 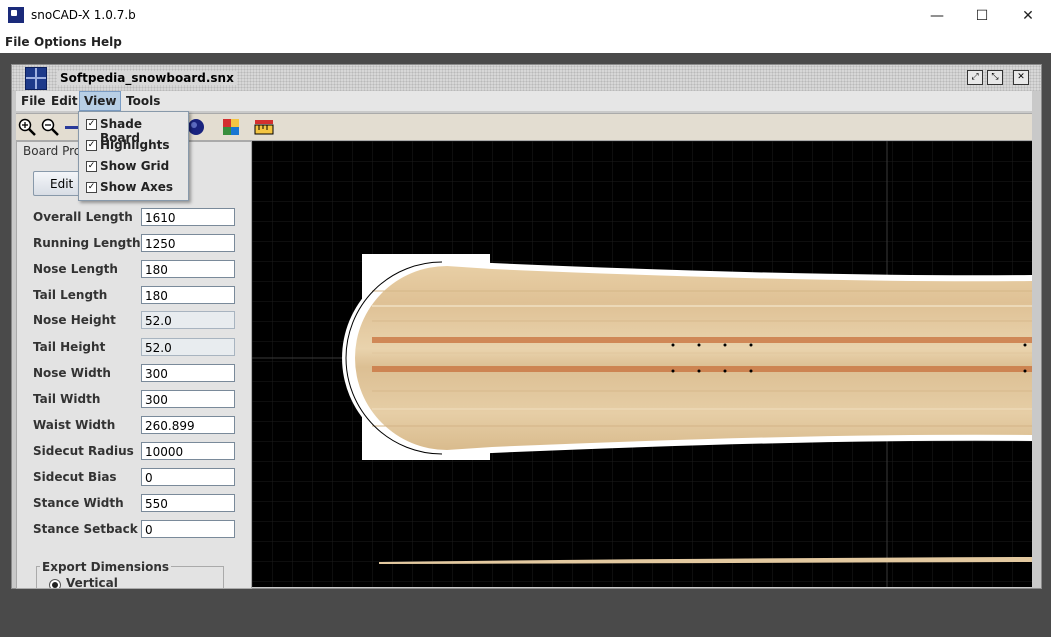 What do you see at coordinates (135, 478) in the screenshot?
I see `property-row: Sidecut Bias 0` at bounding box center [135, 478].